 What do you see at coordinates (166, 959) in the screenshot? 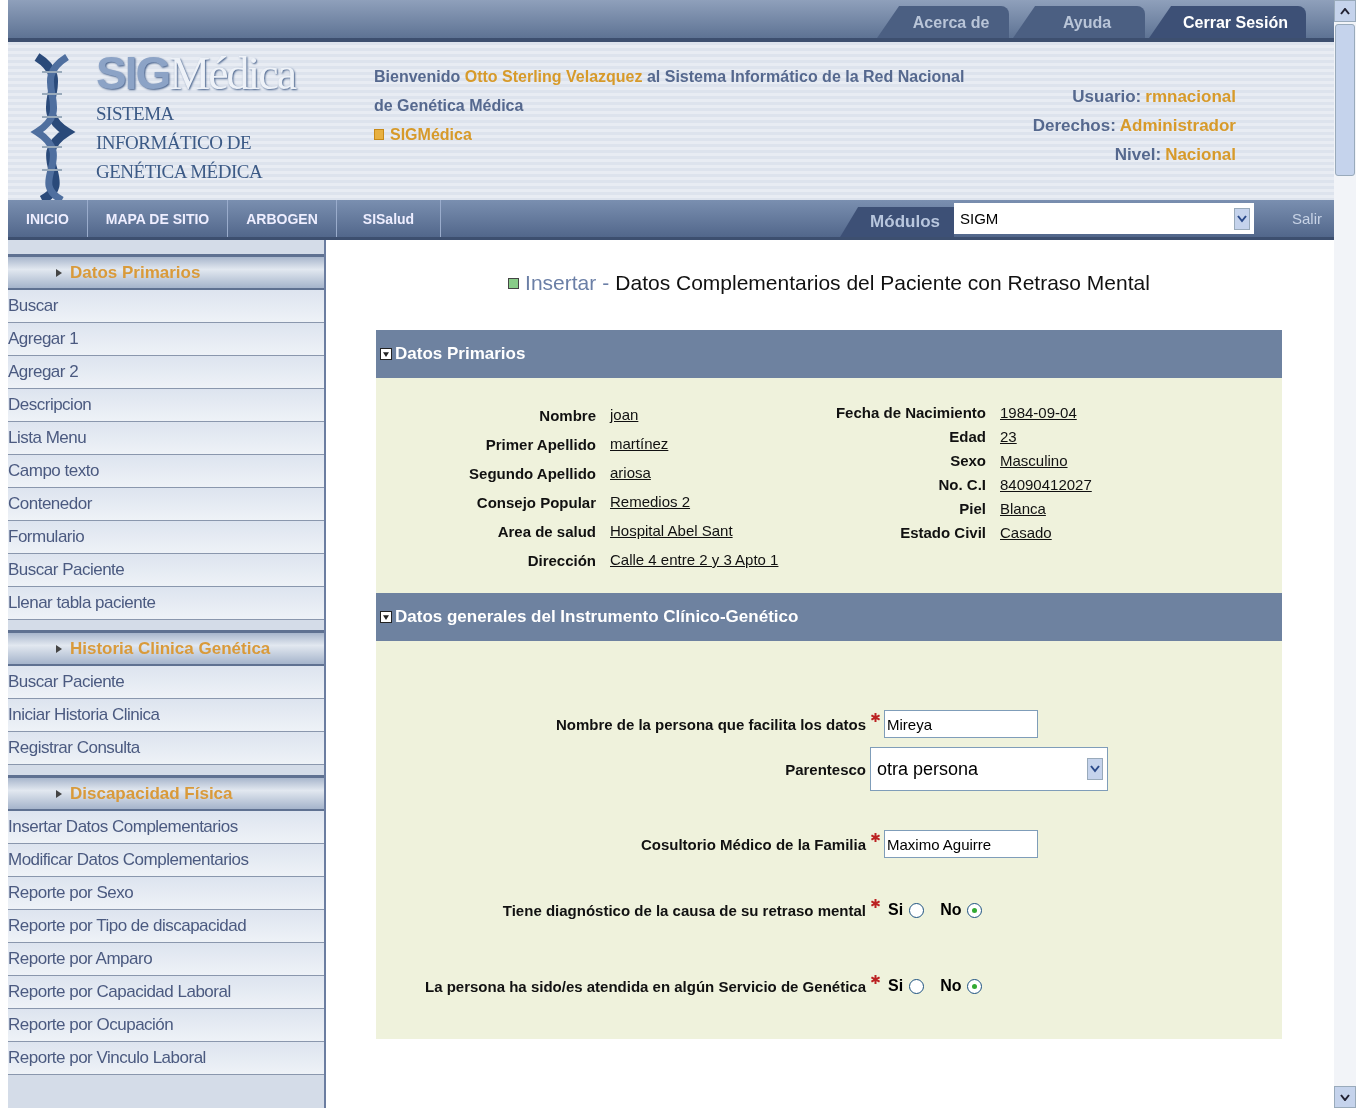
I see `sidebar-item: Reporte por Amparo` at bounding box center [166, 959].